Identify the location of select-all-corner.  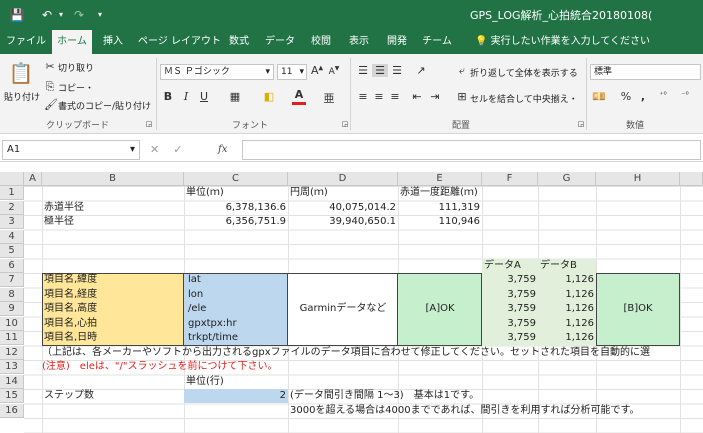
(12, 179).